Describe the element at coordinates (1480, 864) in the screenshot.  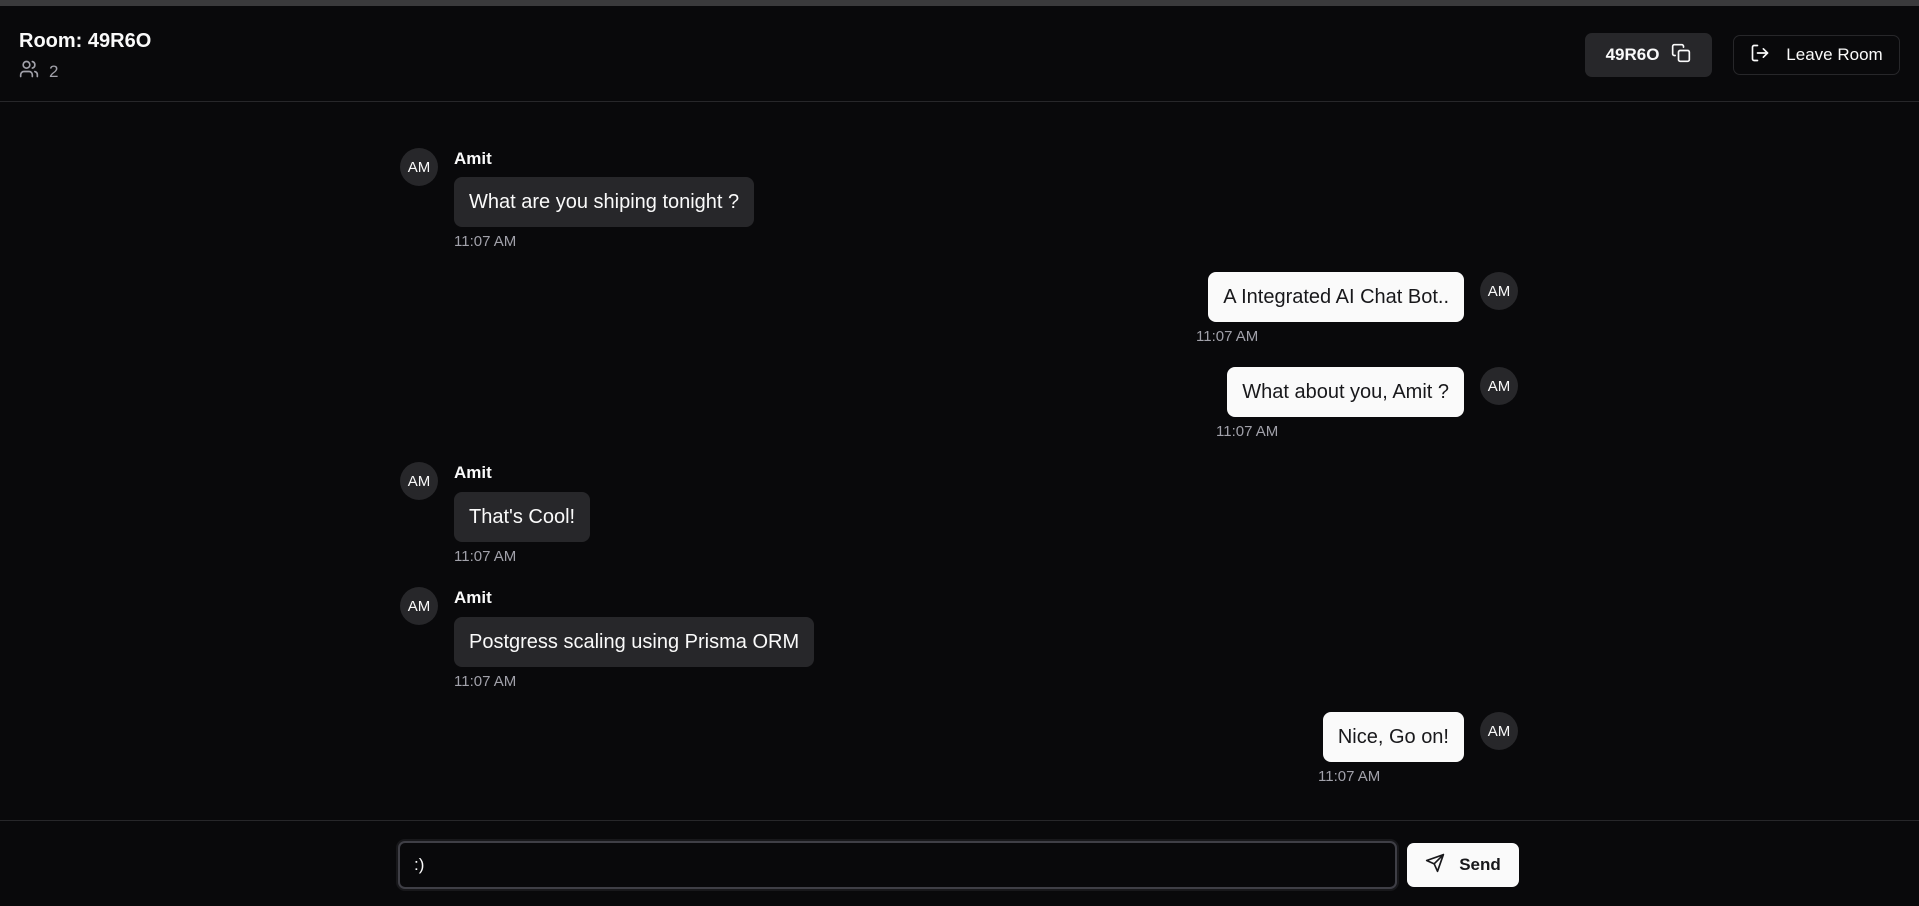
I see `send-label: Send` at that location.